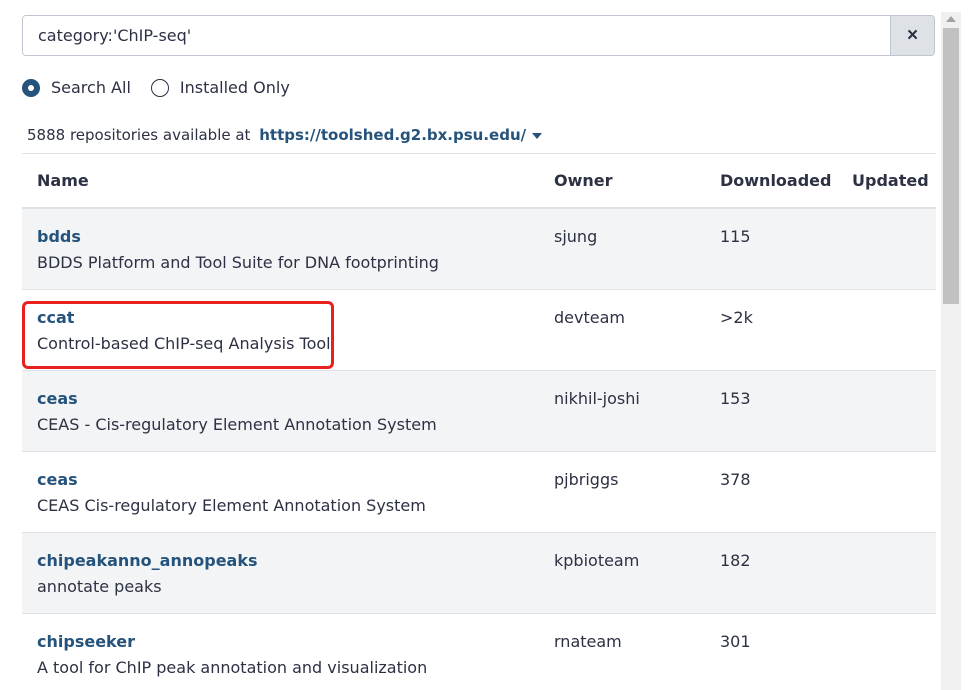  I want to click on toolshed-url-dropdown: https://toolshed.g2.bx.psu.edu/, so click(401, 135).